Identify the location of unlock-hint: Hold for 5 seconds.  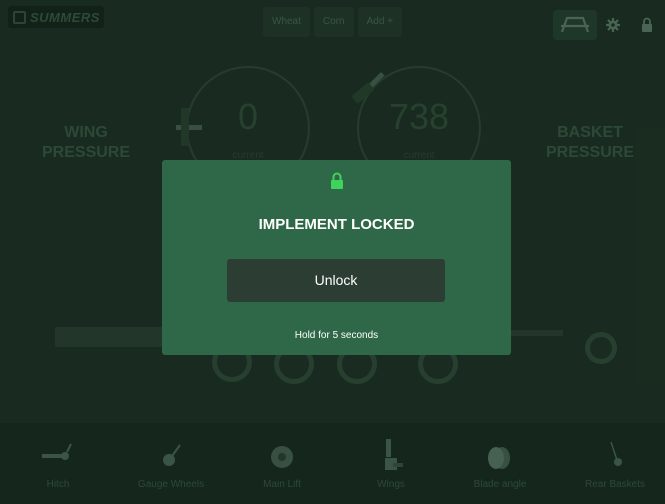
(336, 335).